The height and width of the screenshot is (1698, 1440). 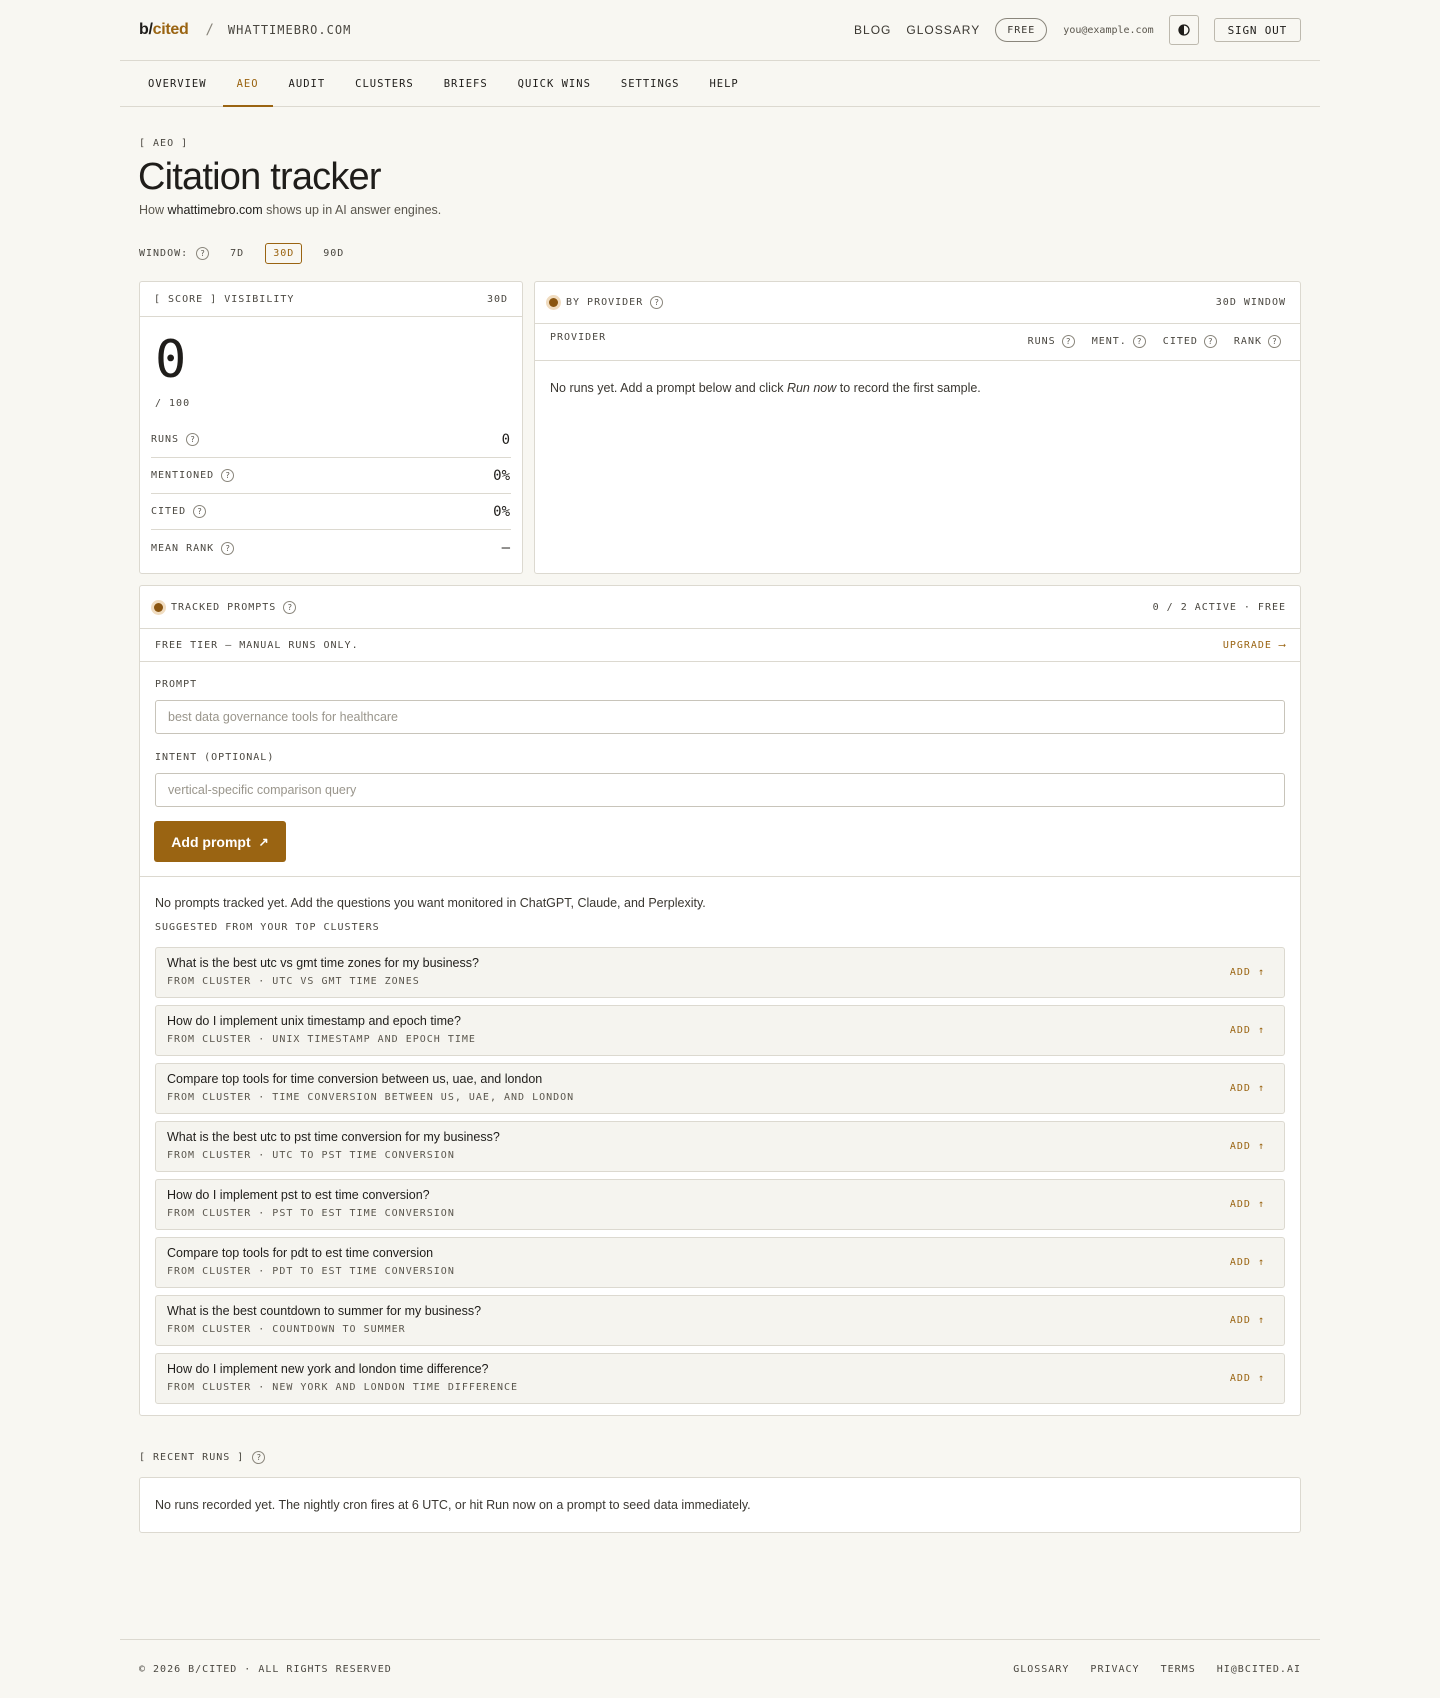 I want to click on tab-clusters: CLUSTERS, so click(x=384, y=83).